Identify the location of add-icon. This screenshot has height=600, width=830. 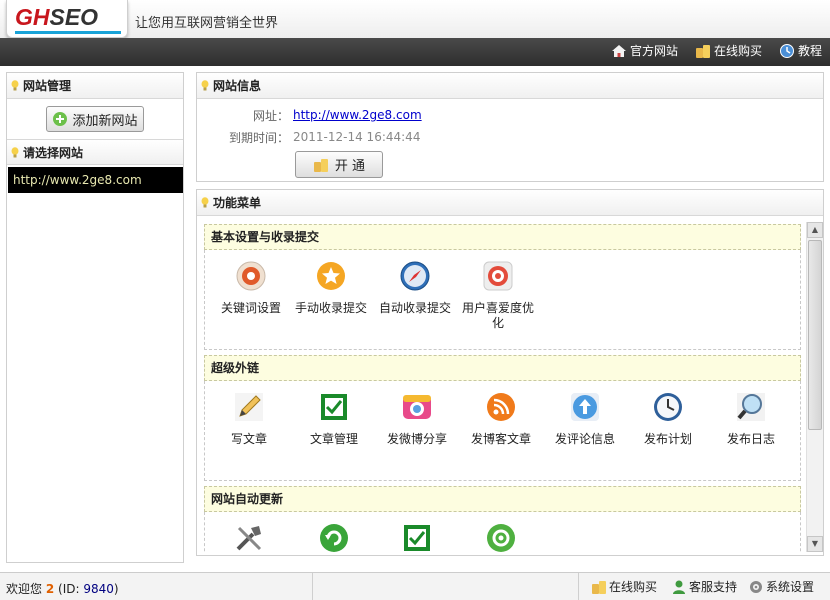
(60, 119).